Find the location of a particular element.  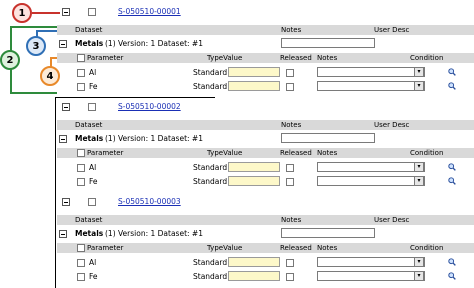

sample-id-link: S-050510-00002 is located at coordinates (149, 106).